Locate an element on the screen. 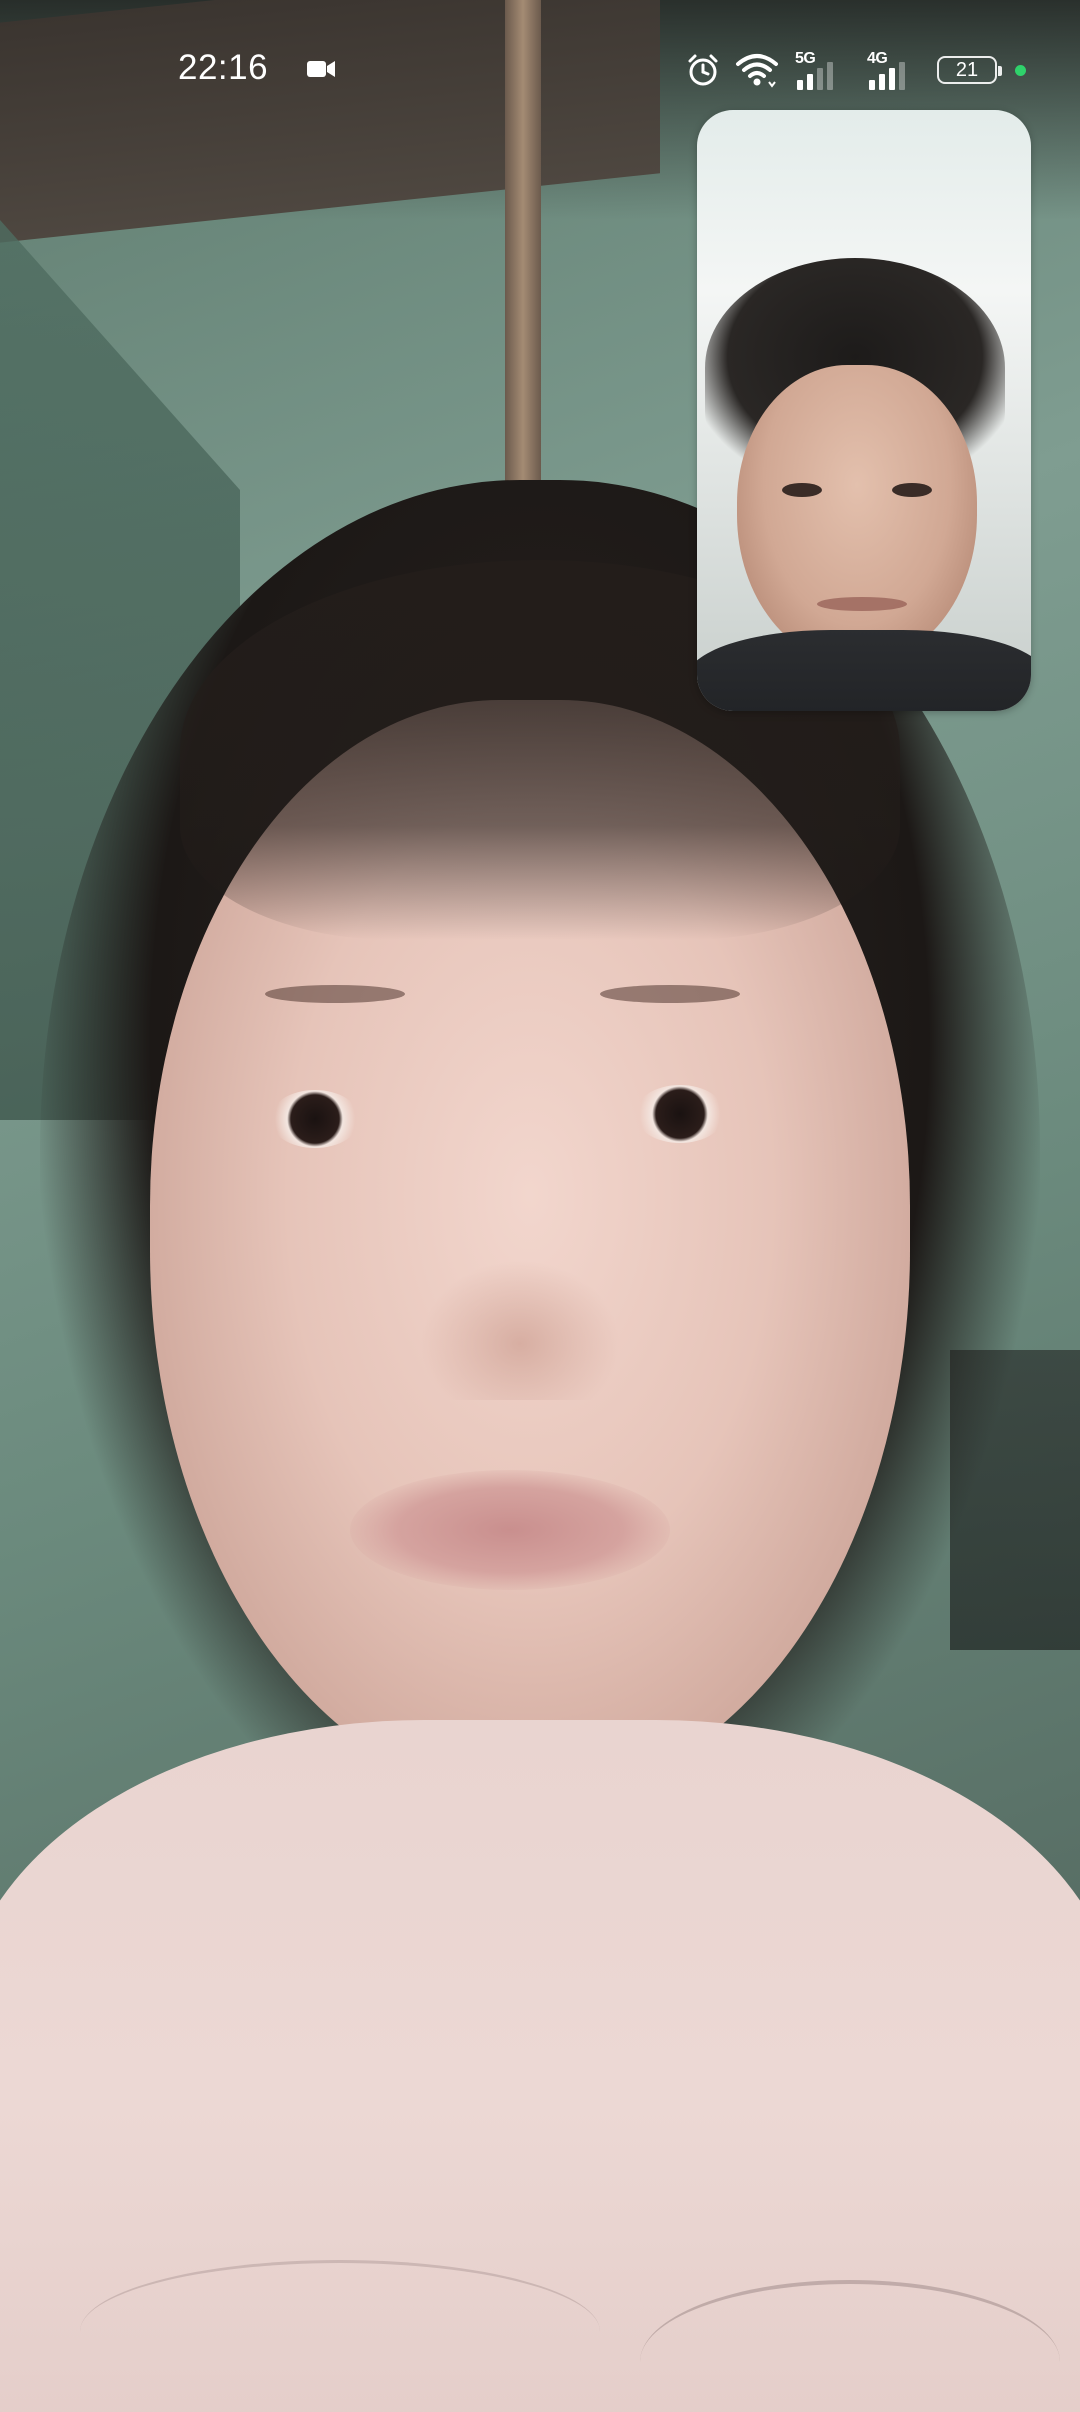 This screenshot has width=1080, height=2412. self-view-video is located at coordinates (864, 410).